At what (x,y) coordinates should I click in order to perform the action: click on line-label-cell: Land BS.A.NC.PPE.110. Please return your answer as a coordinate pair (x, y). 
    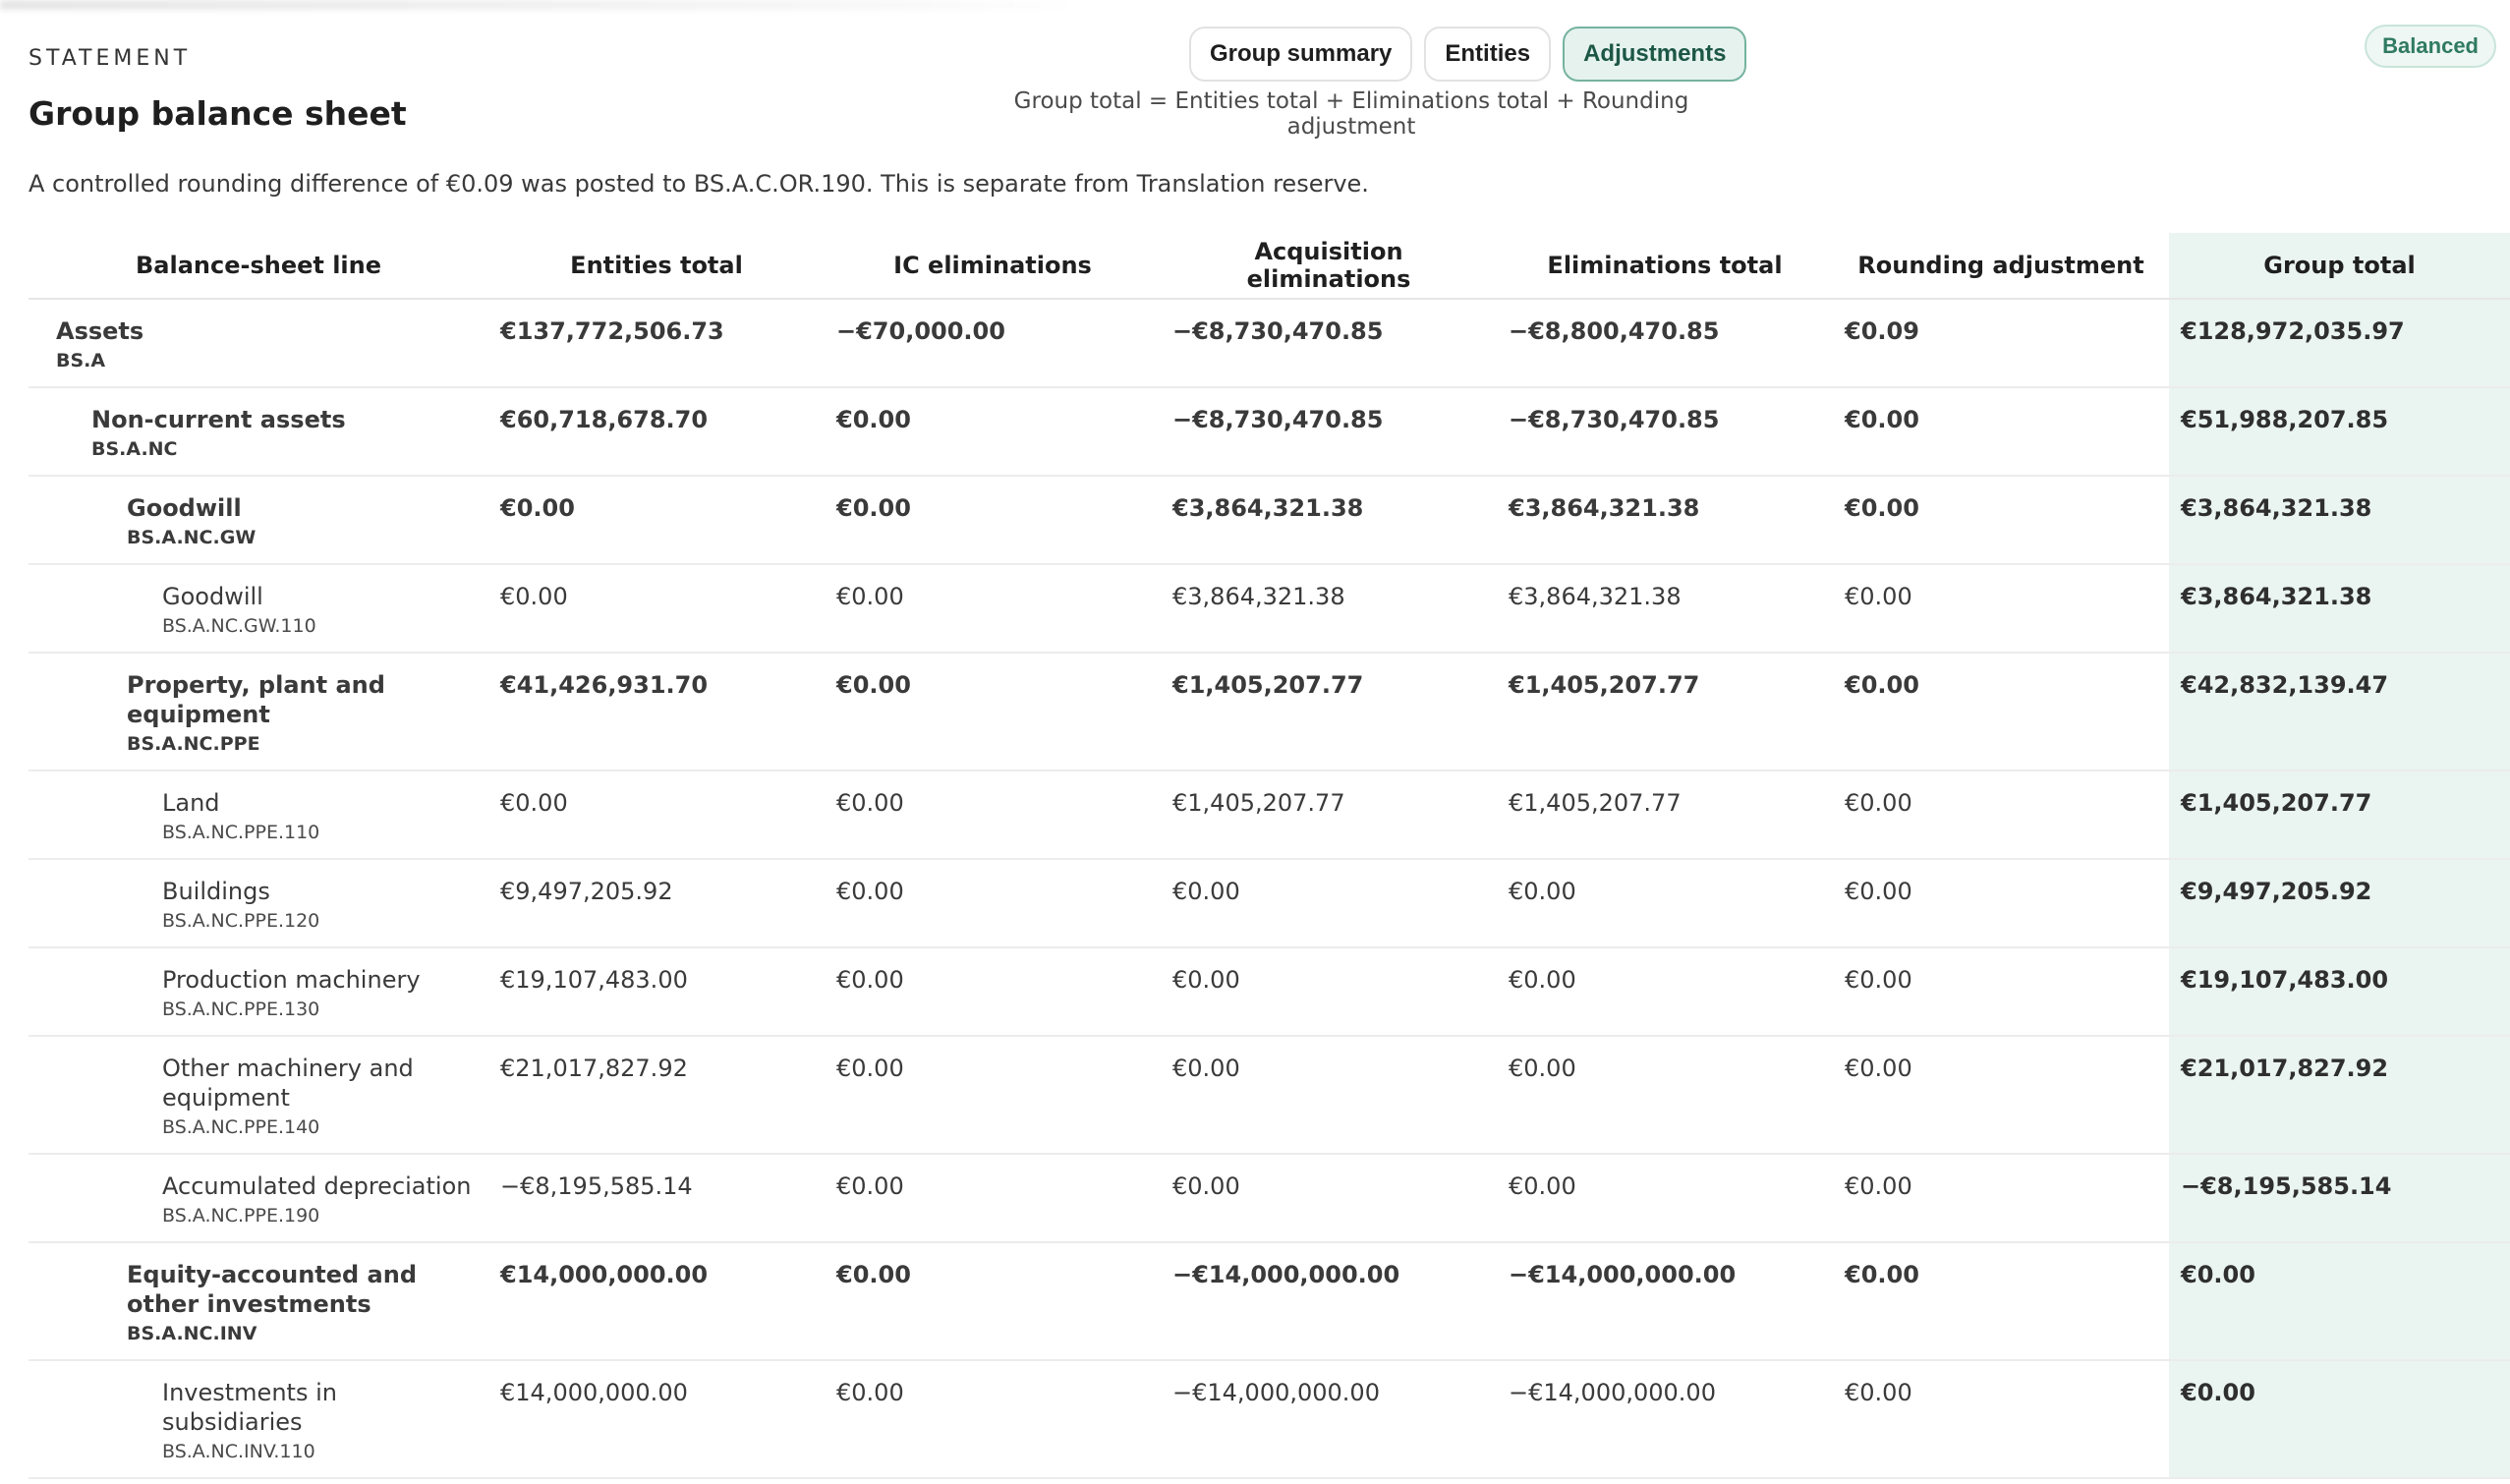
    Looking at the image, I should click on (258, 815).